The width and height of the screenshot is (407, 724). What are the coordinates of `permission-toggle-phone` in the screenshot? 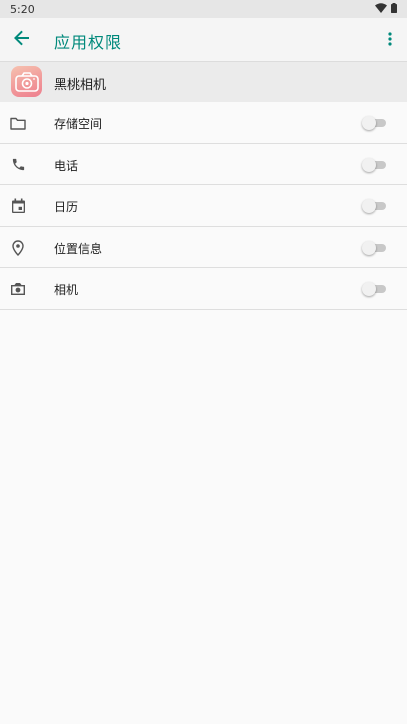 It's located at (374, 164).